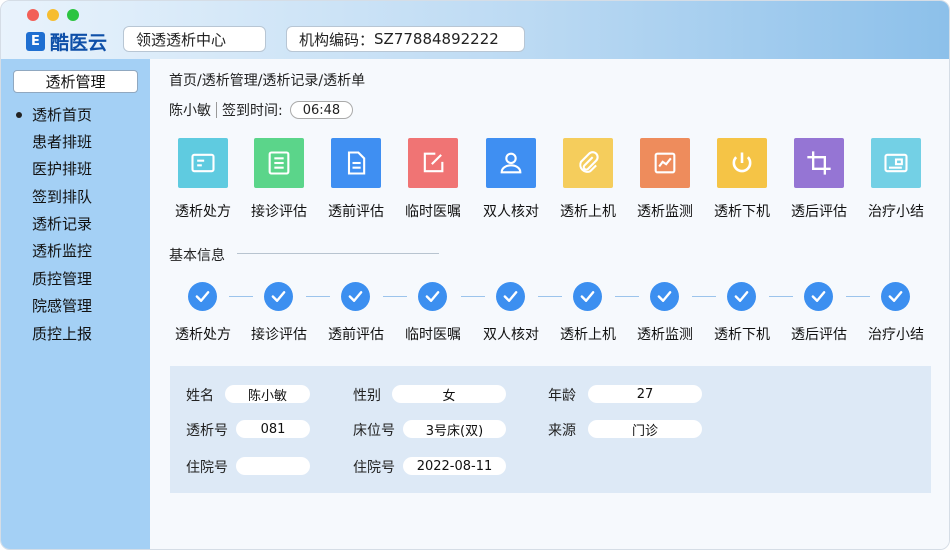 The image size is (950, 550). Describe the element at coordinates (62, 142) in the screenshot. I see `sidebar-item-patient-schedule: 患者排班` at that location.